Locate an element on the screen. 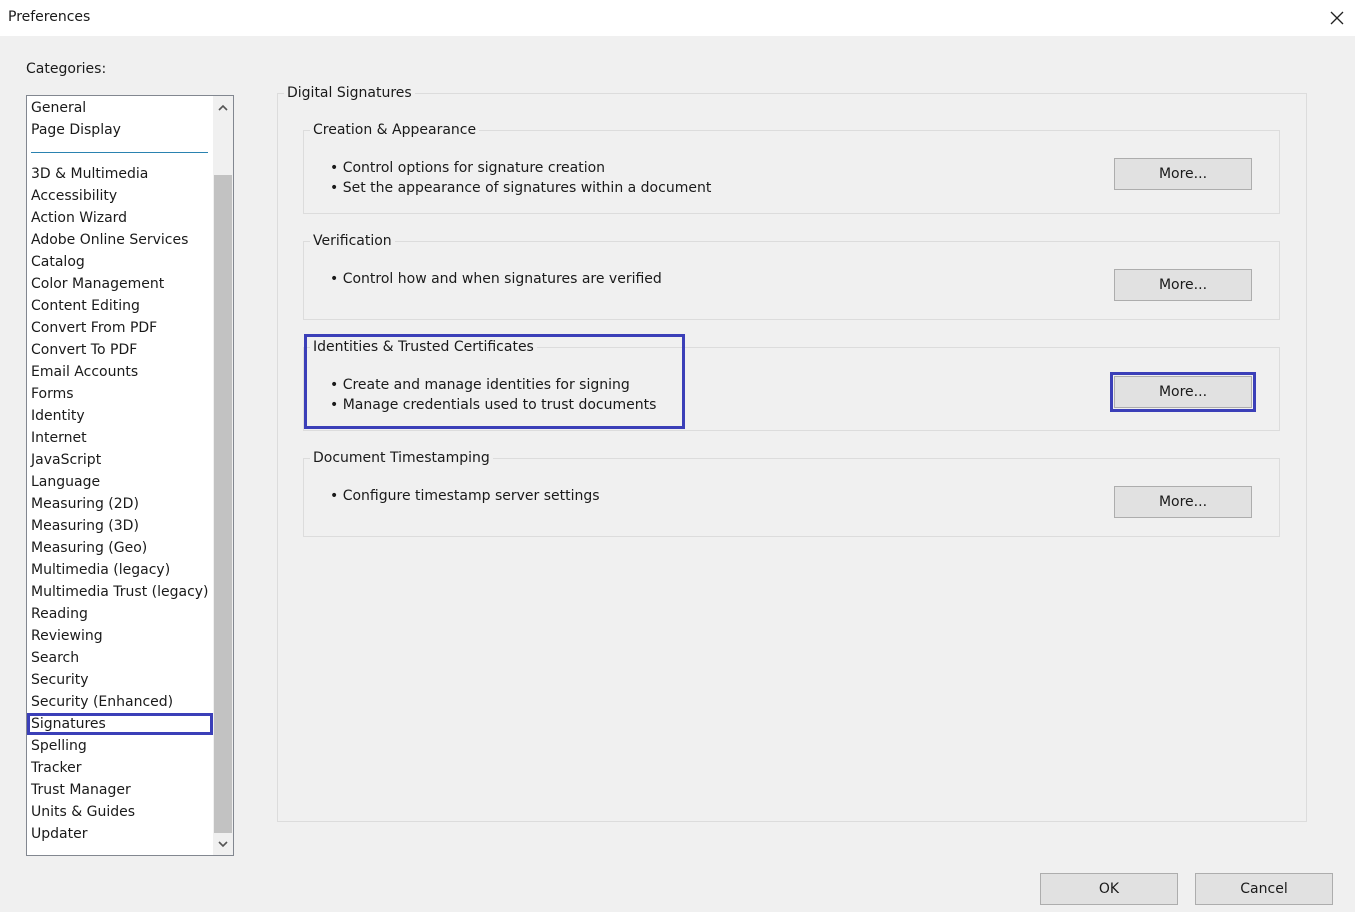 The image size is (1355, 912). category-item-javascript: JavaScript is located at coordinates (120, 460).